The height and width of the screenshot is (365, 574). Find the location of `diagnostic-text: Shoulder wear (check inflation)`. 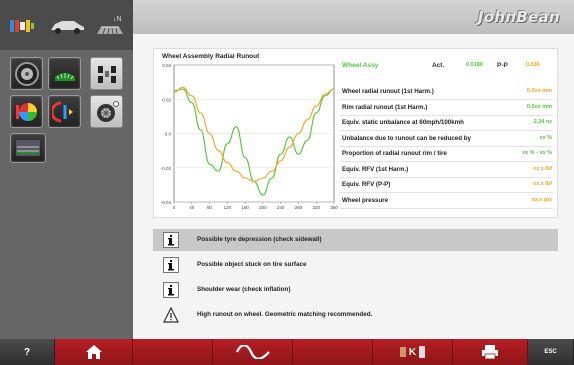

diagnostic-text: Shoulder wear (check inflation) is located at coordinates (244, 289).